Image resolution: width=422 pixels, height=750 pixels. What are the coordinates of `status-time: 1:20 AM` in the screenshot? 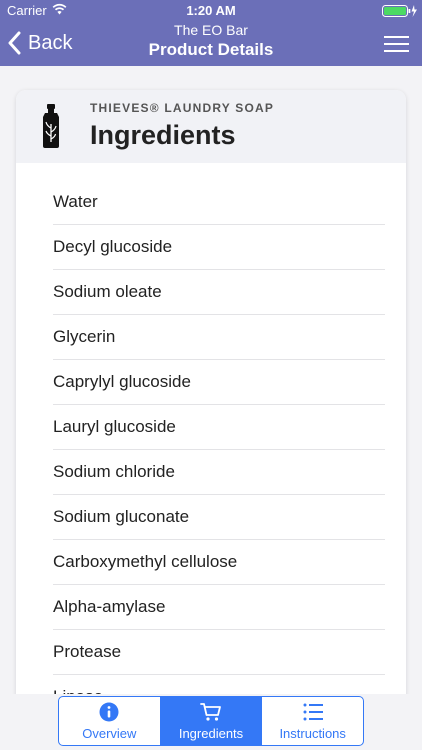 It's located at (211, 10).